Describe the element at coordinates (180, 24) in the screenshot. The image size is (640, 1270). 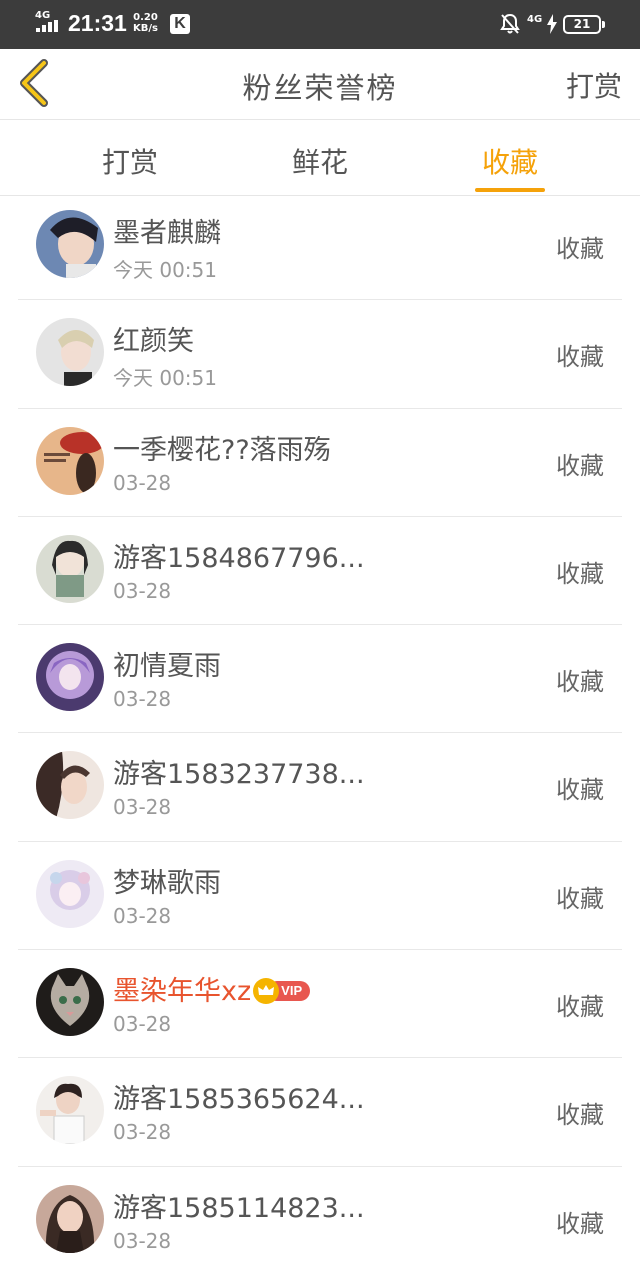
I see `app-notification-icon: K` at that location.